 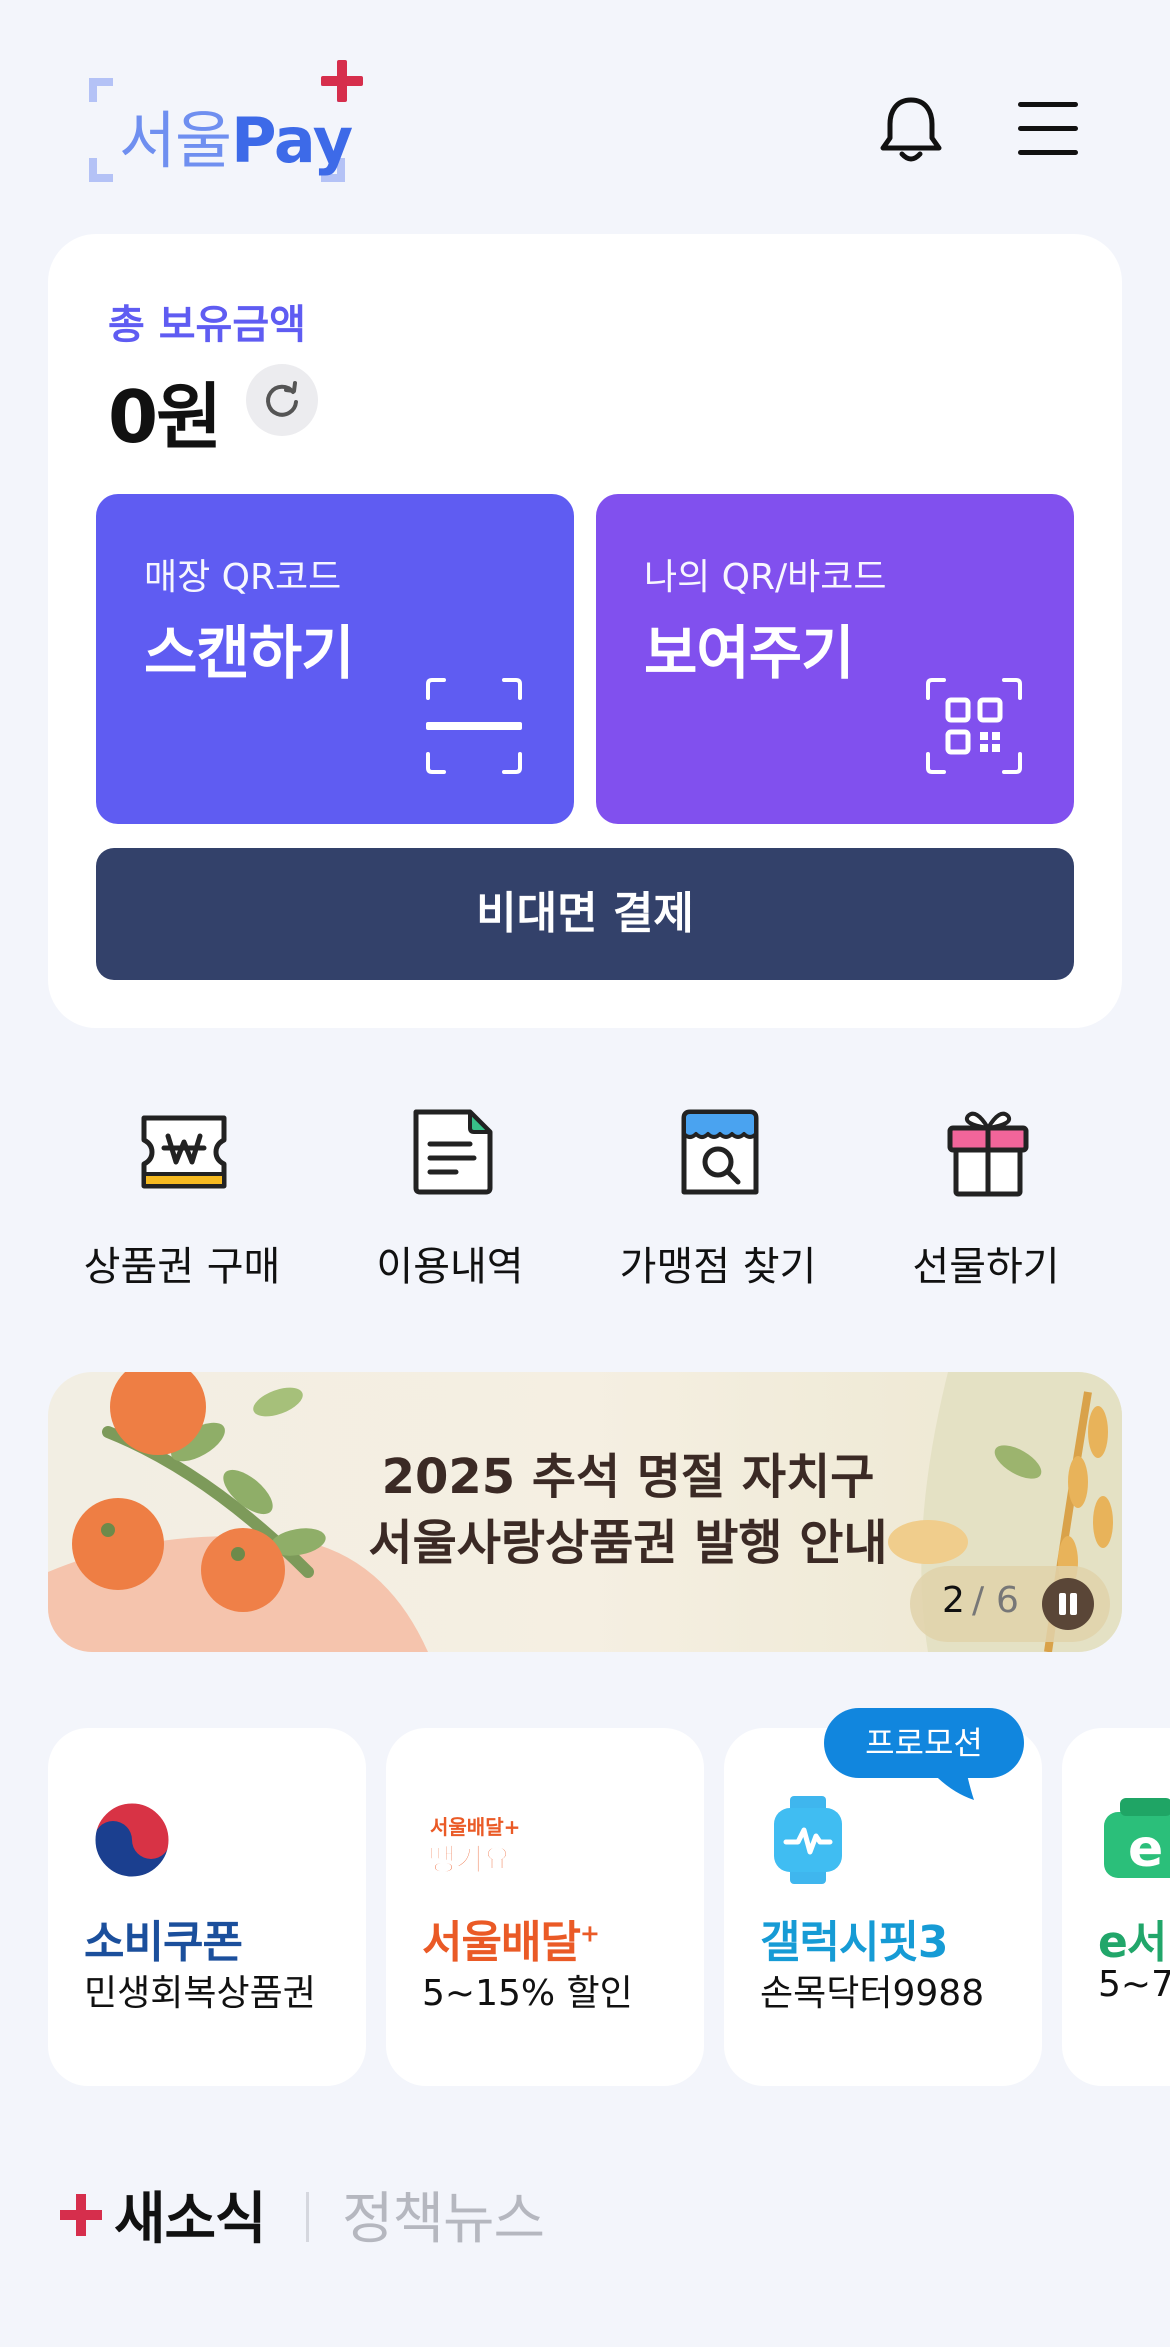 What do you see at coordinates (307, 2217) in the screenshot?
I see `tab-divider` at bounding box center [307, 2217].